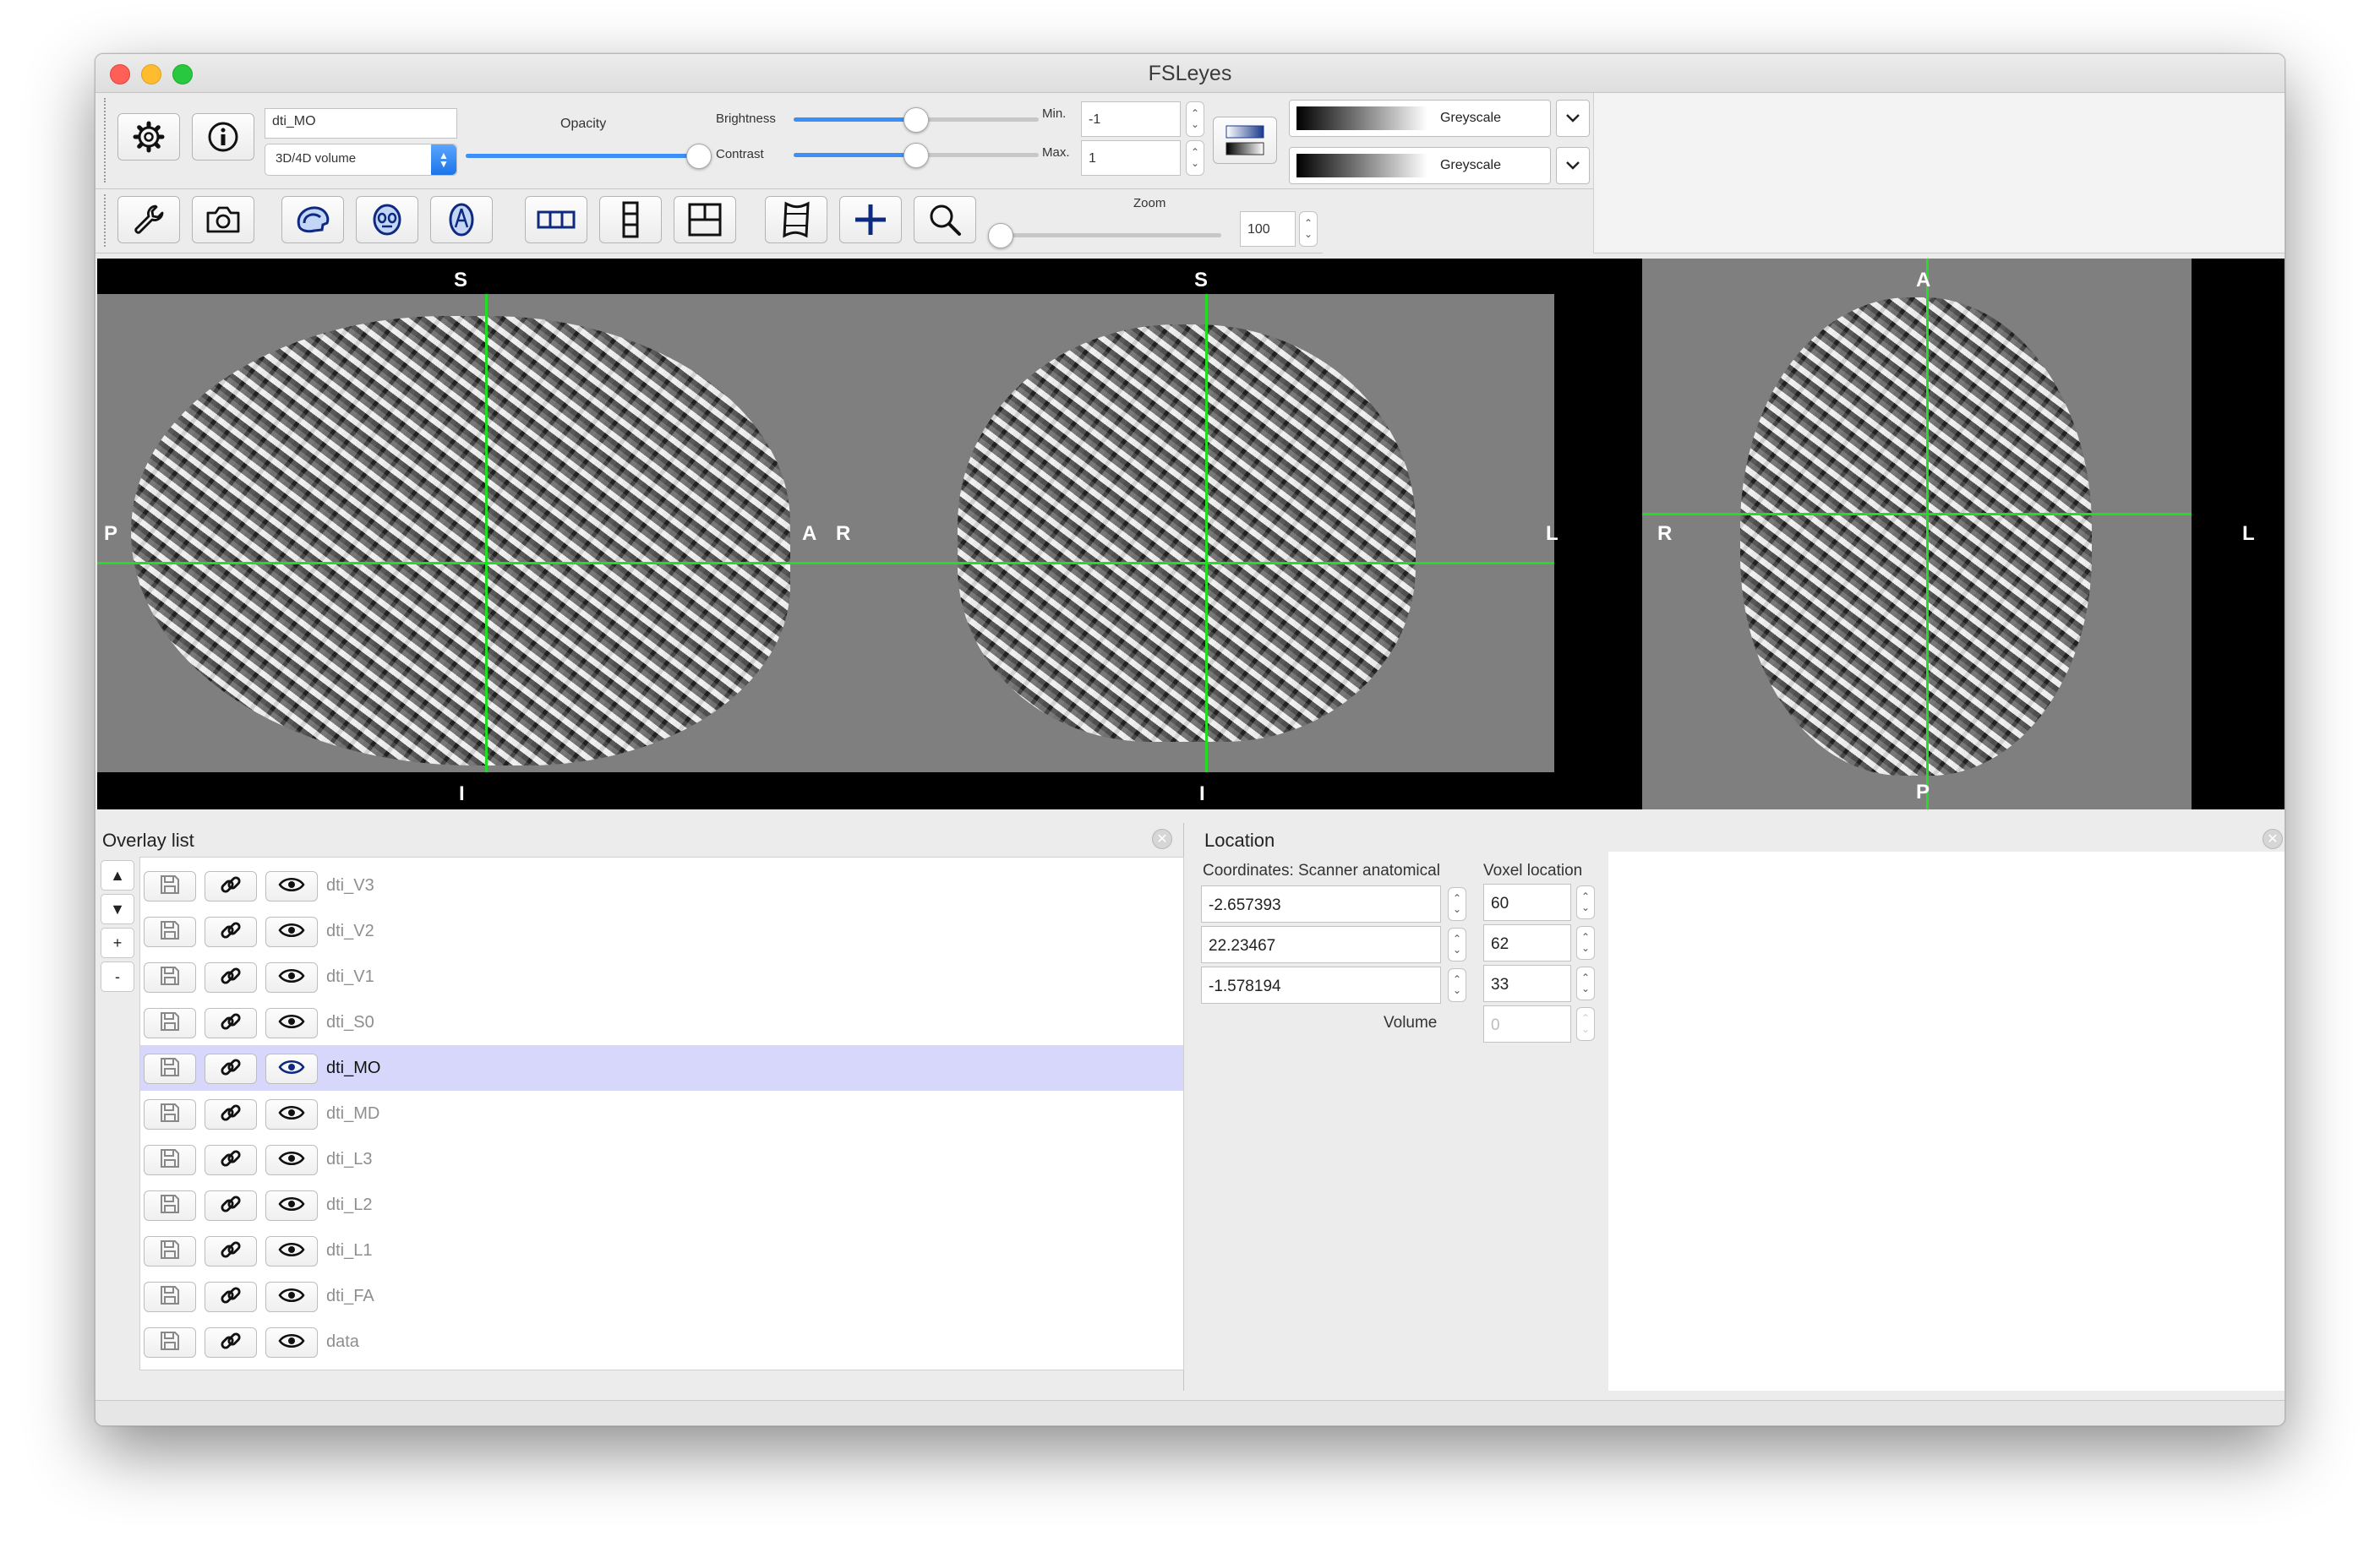 The height and width of the screenshot is (1558, 2380). I want to click on overlay-list-item: dti_L2, so click(662, 1205).